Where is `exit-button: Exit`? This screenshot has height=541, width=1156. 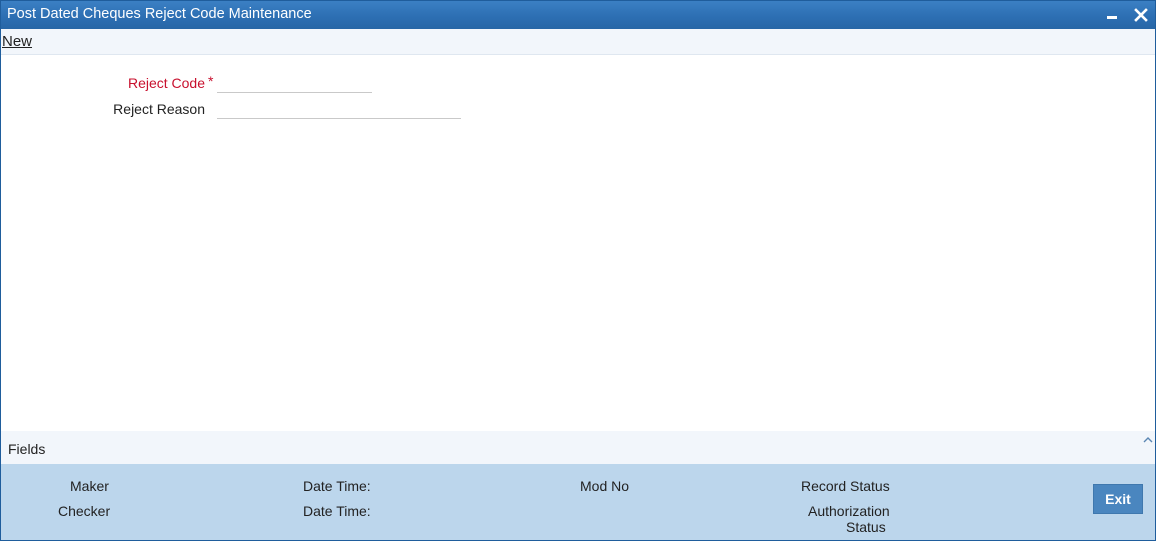 exit-button: Exit is located at coordinates (1118, 499).